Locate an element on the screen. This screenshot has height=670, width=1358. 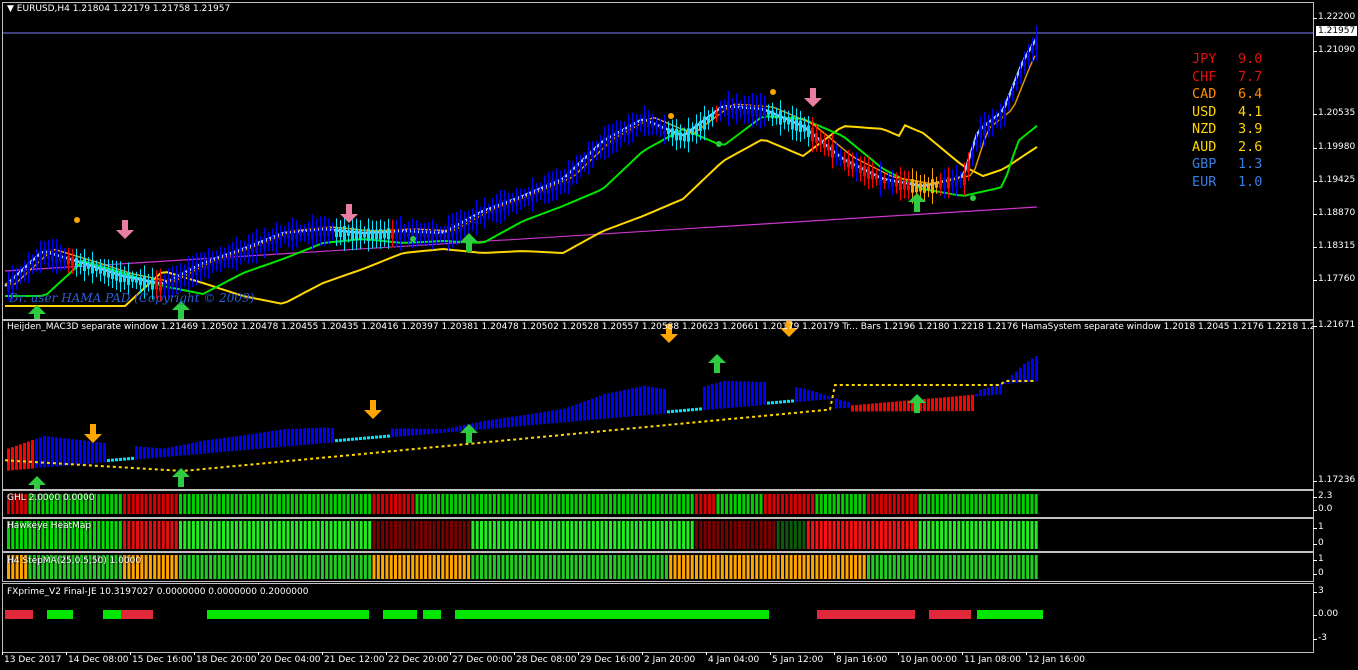
collapse-triangle-icon: ▼ is located at coordinates (10, 9).